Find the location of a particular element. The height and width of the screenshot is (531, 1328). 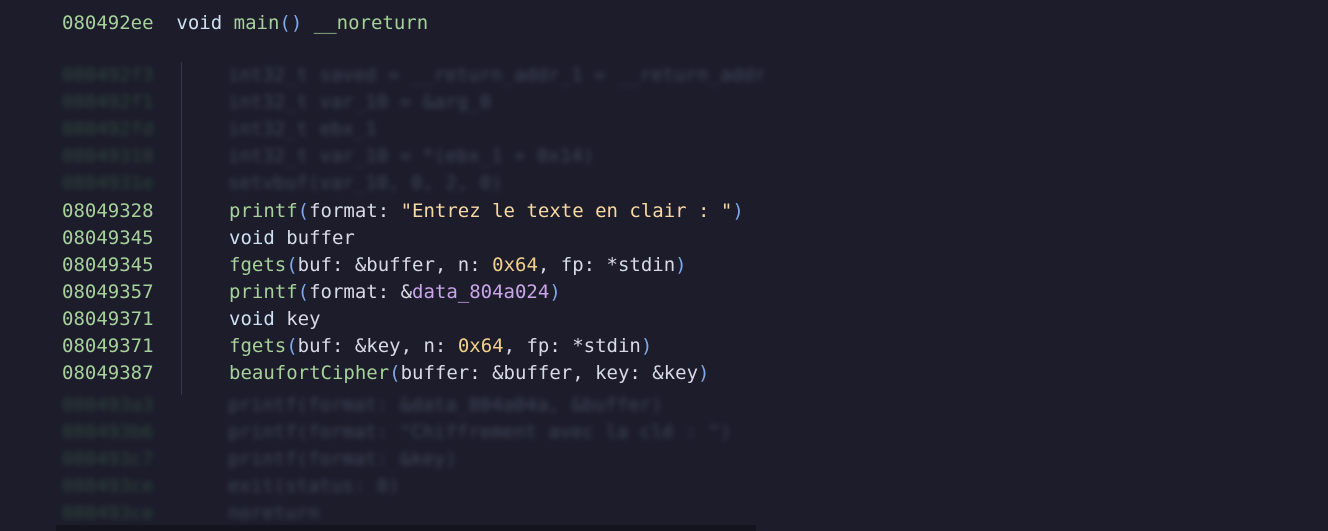

line-code: void buffer is located at coordinates (292, 238).